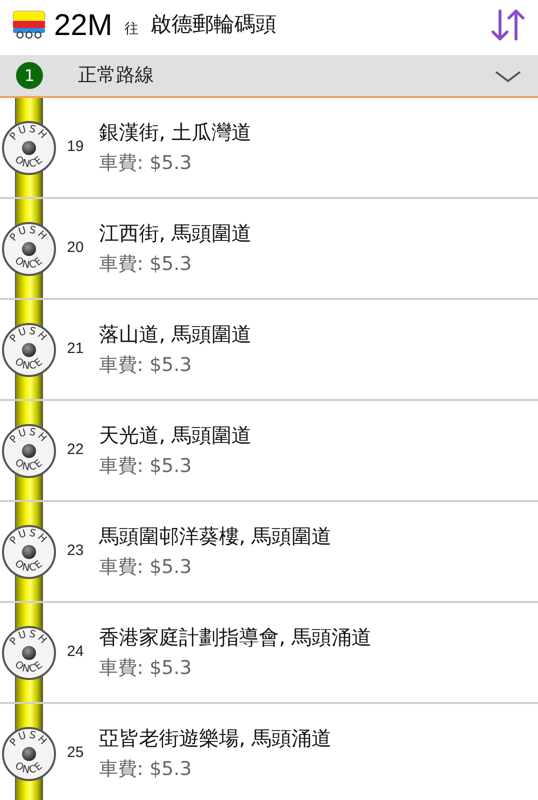 The width and height of the screenshot is (538, 800). I want to click on stop-row: PUSH ONCE 25 亞皆老街遊樂場, 馬頭涌道 車費: $5.3, so click(269, 752).